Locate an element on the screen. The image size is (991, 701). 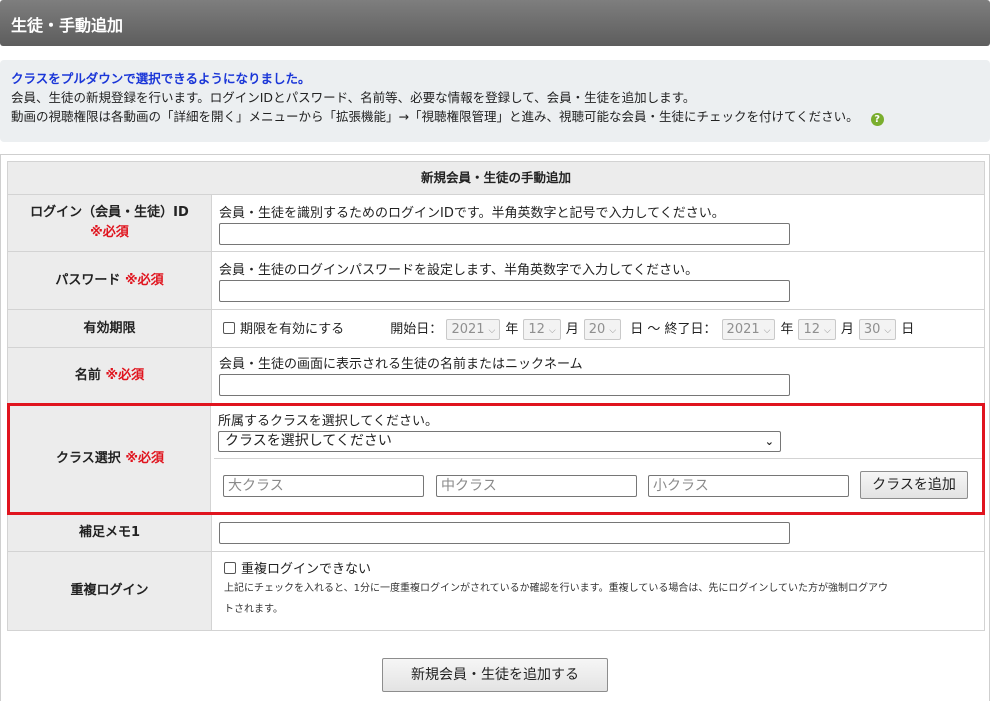
name-label-wrap: 名前 ※必須 is located at coordinates (109, 376).